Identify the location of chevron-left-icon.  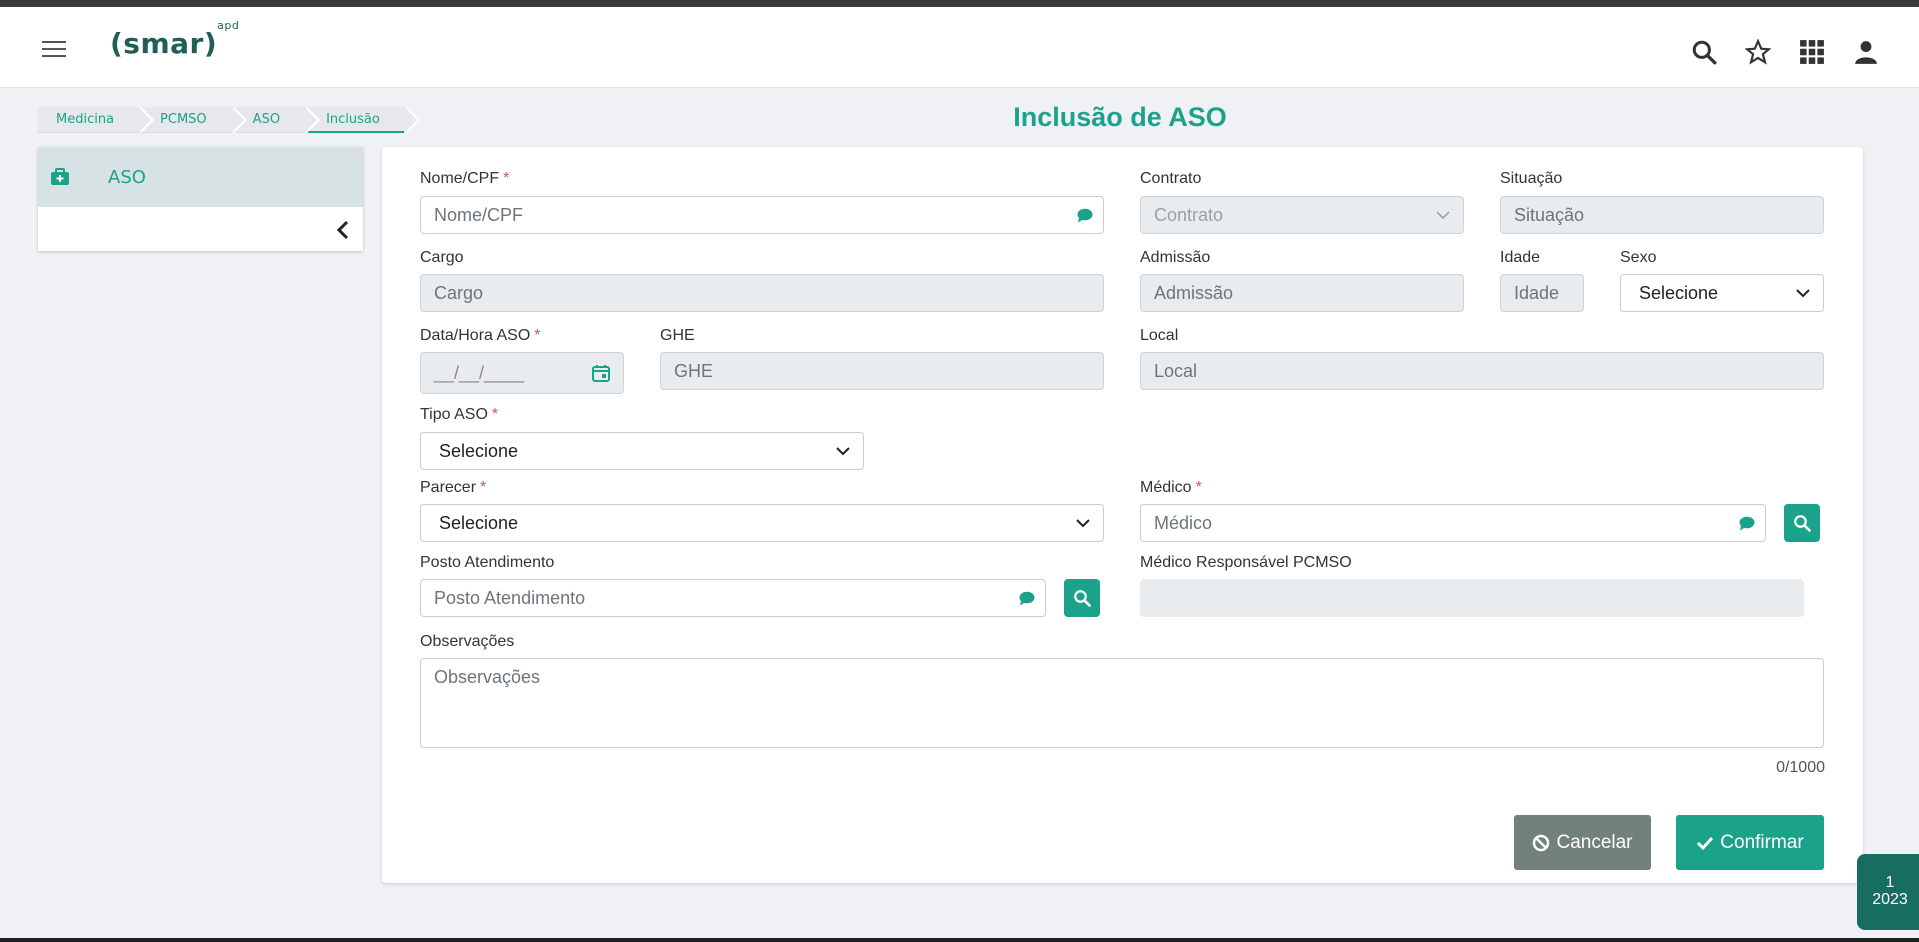
(343, 230).